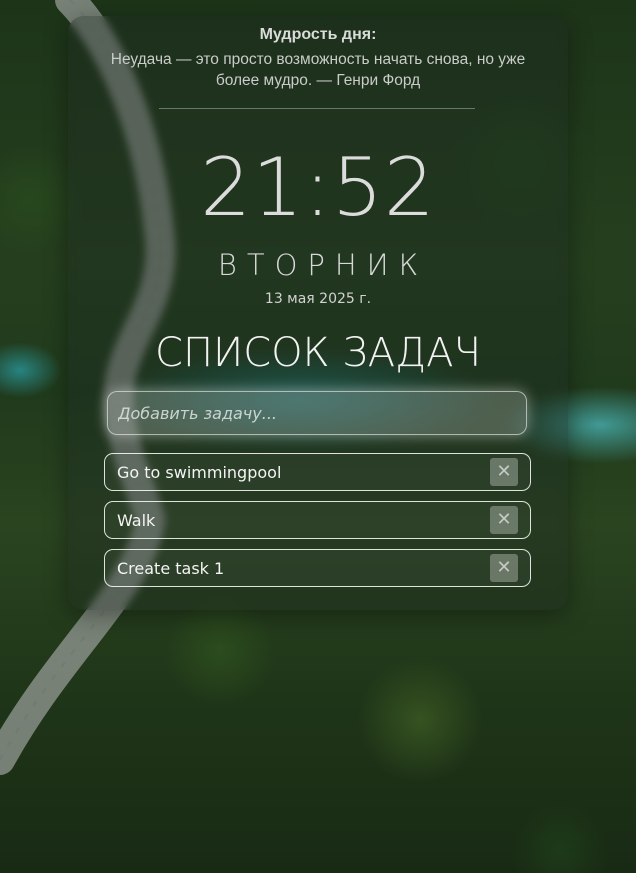 Image resolution: width=636 pixels, height=873 pixels. What do you see at coordinates (323, 265) in the screenshot?
I see `weekday-label: ВТОРНИК` at bounding box center [323, 265].